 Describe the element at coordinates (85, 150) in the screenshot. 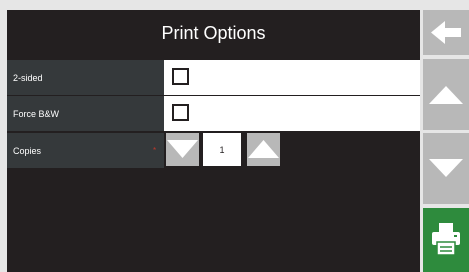

I see `copies-label: Copies` at that location.